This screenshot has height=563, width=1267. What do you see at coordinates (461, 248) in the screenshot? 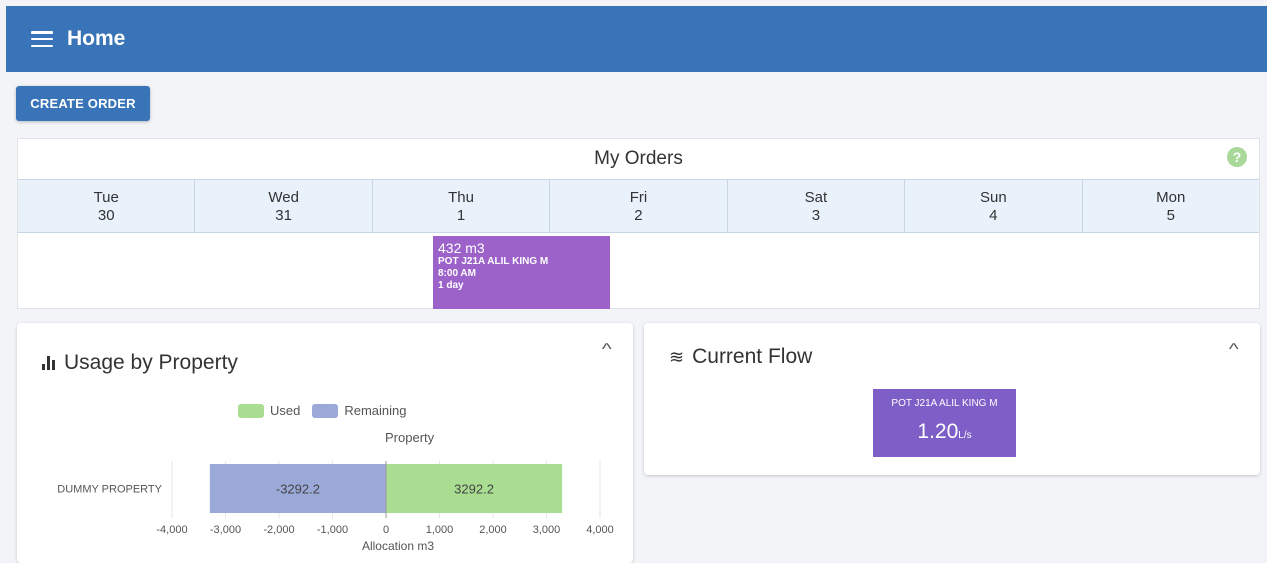
I see `order-quantity: 432 m3` at bounding box center [461, 248].